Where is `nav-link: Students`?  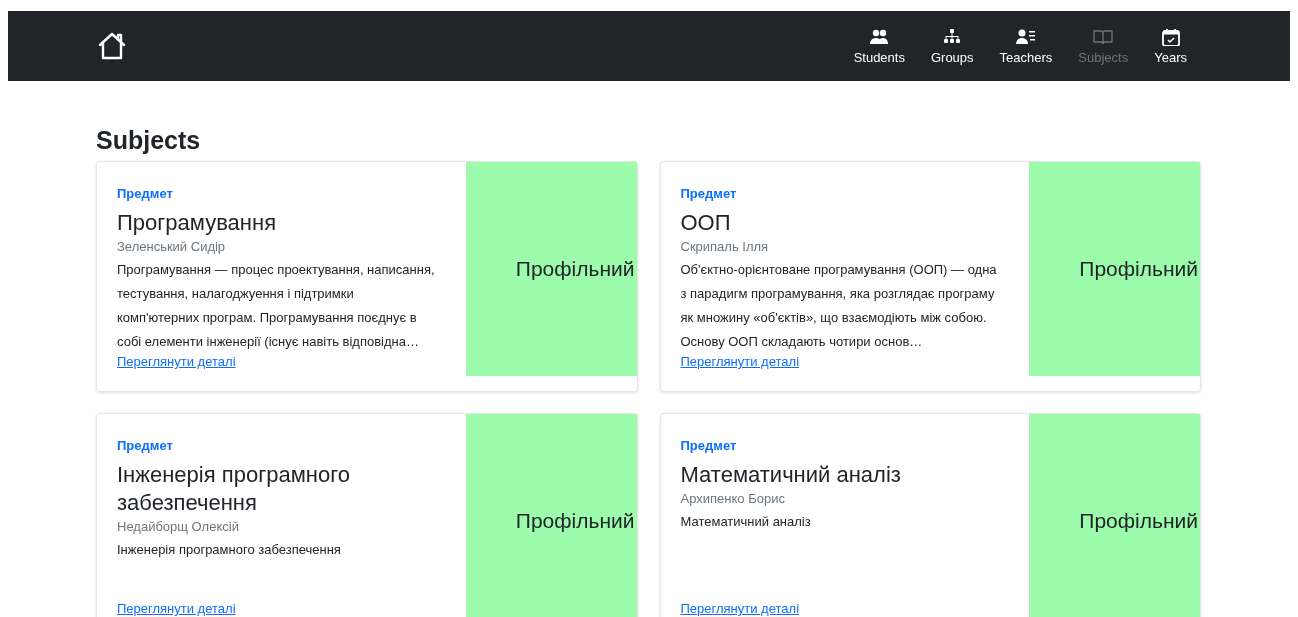 nav-link: Students is located at coordinates (879, 46).